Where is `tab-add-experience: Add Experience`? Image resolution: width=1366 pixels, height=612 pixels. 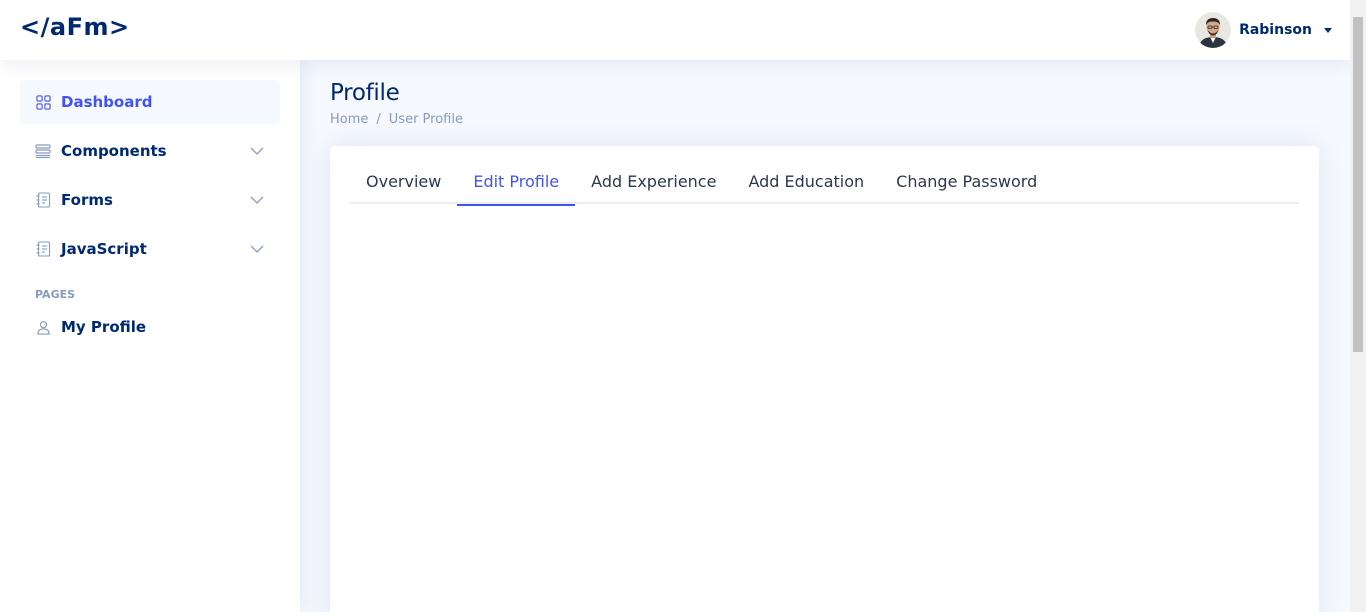 tab-add-experience: Add Experience is located at coordinates (653, 185).